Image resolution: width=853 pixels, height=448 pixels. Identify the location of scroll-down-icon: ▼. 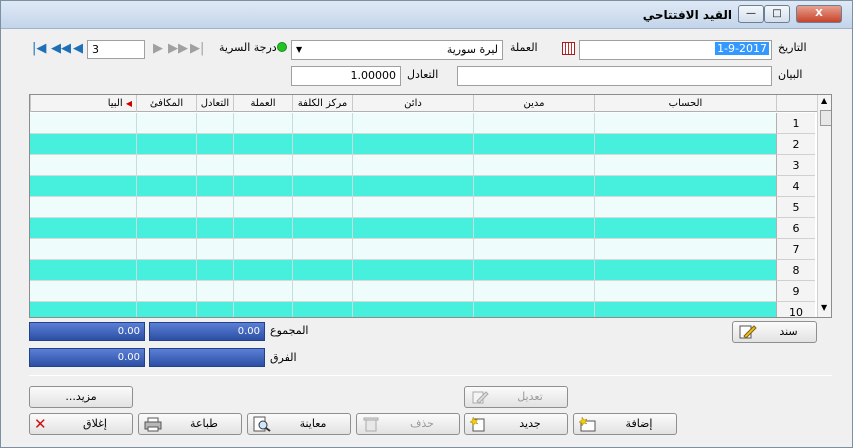
(824, 307).